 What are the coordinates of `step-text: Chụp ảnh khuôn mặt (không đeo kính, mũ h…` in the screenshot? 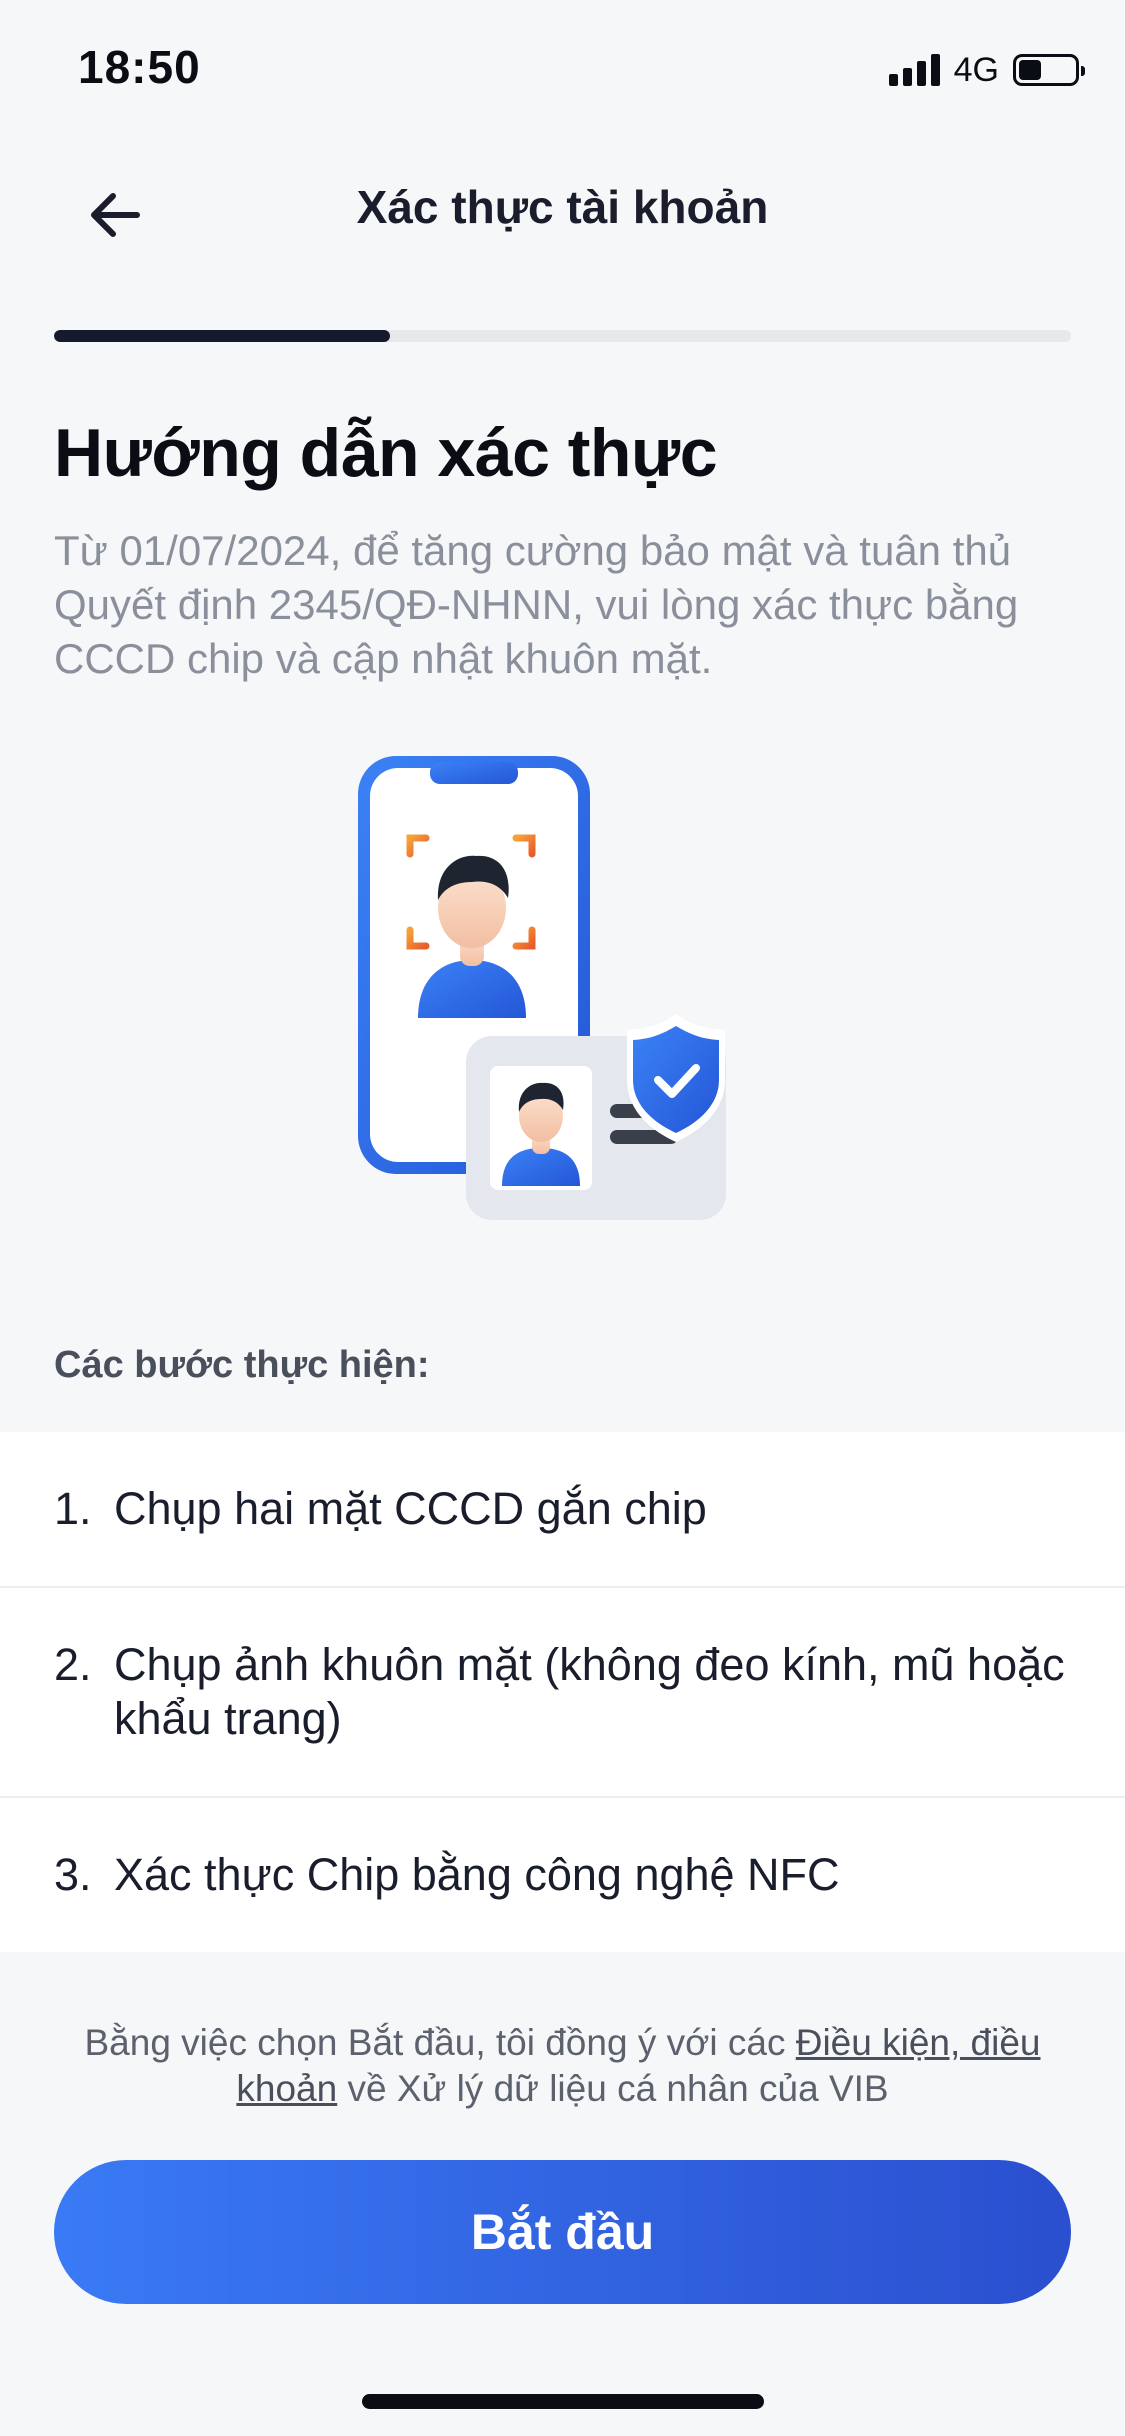 It's located at (589, 1691).